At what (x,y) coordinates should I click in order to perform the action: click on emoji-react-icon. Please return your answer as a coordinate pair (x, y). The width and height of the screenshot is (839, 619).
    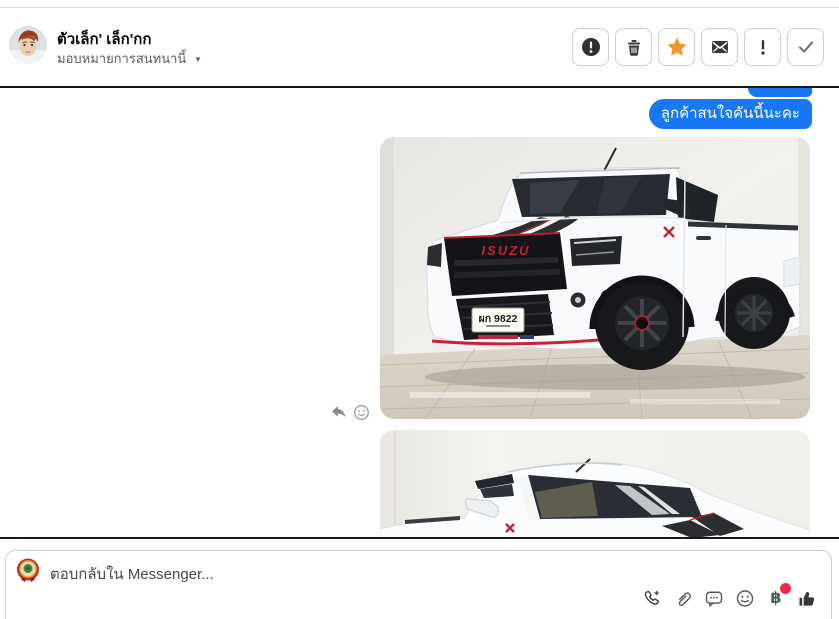
    Looking at the image, I should click on (361, 412).